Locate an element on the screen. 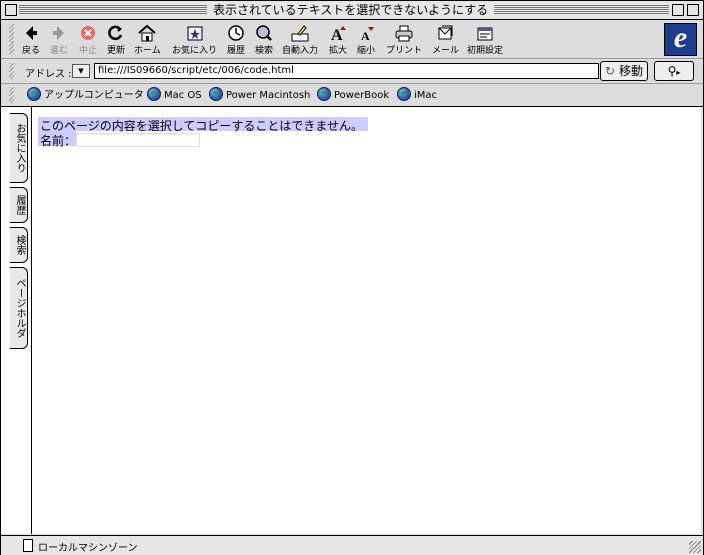 This screenshot has height=555, width=704. address-input: file:///IS09660/script/etc/006/code.html is located at coordinates (346, 71).